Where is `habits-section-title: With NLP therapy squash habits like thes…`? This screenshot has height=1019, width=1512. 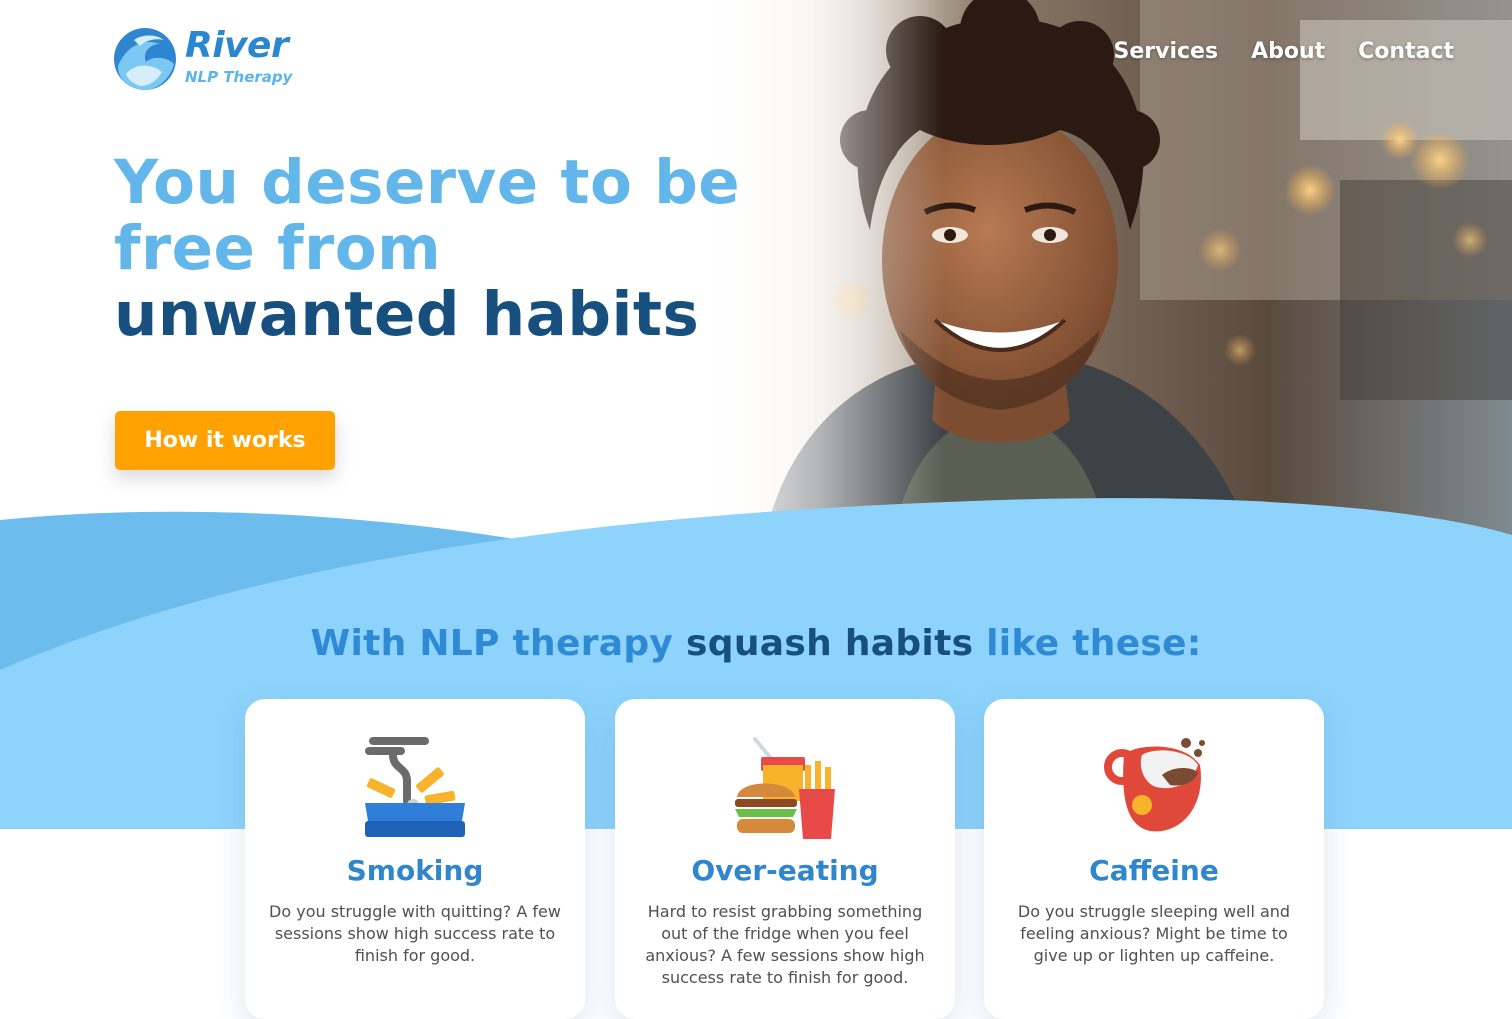
habits-section-title: With NLP therapy squash habits like thes… is located at coordinates (756, 644).